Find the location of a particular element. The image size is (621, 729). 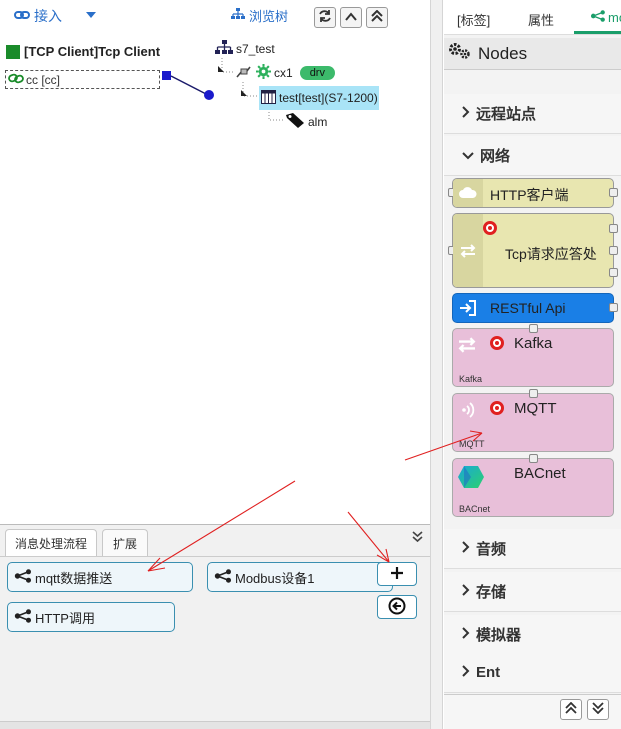

category-remote-sites-label: 远程站点 is located at coordinates (506, 114).